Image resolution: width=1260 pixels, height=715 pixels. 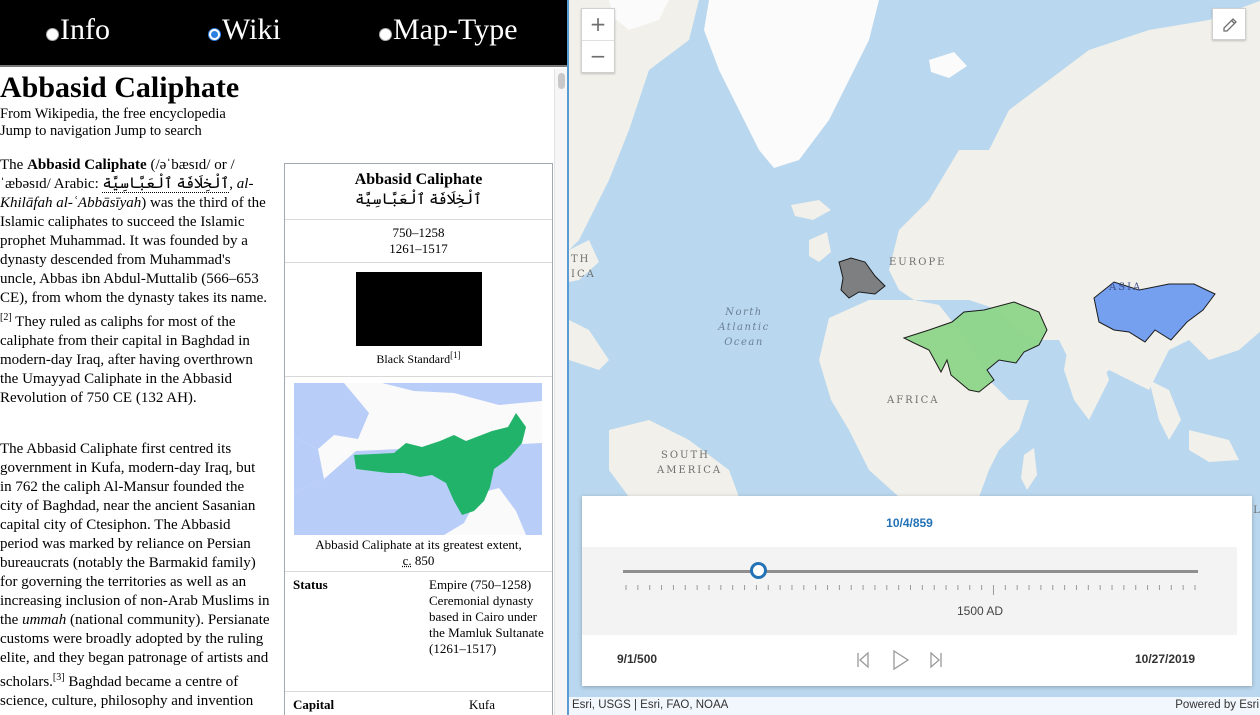 I want to click on current-date-label: 10/4/859, so click(x=909, y=523).